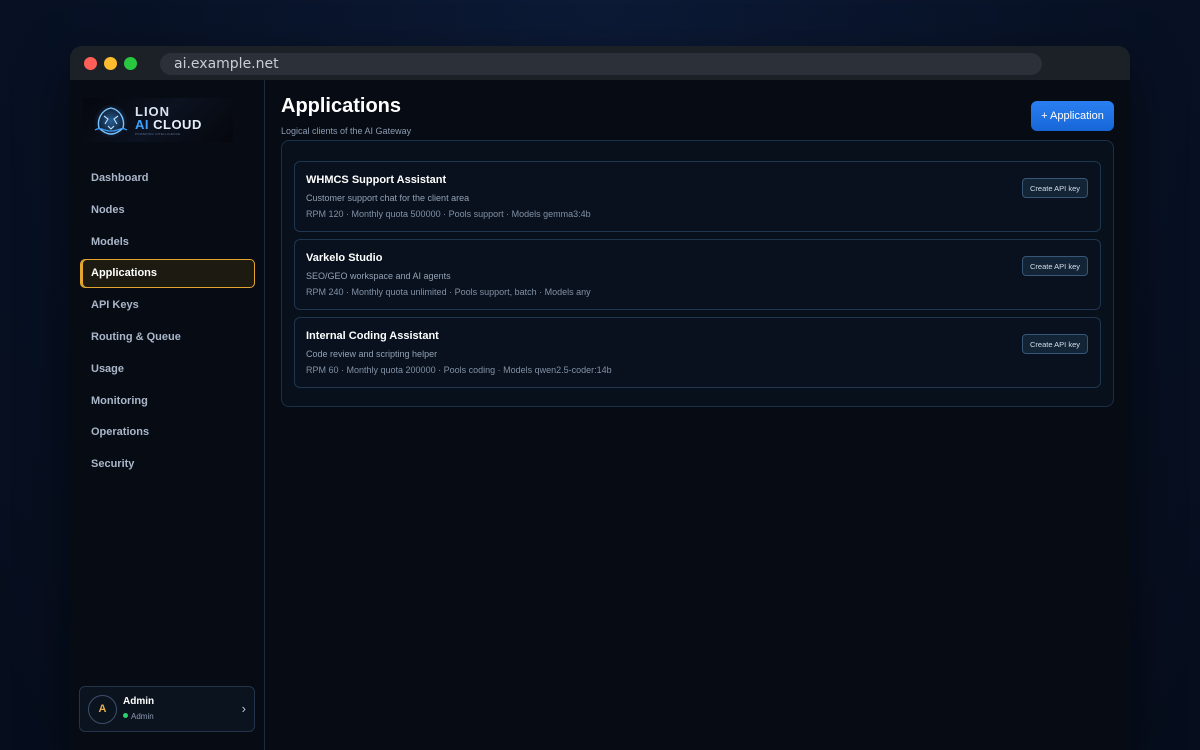 This screenshot has height=750, width=1200. What do you see at coordinates (142, 124) in the screenshot?
I see `brand-ai-text: AI` at bounding box center [142, 124].